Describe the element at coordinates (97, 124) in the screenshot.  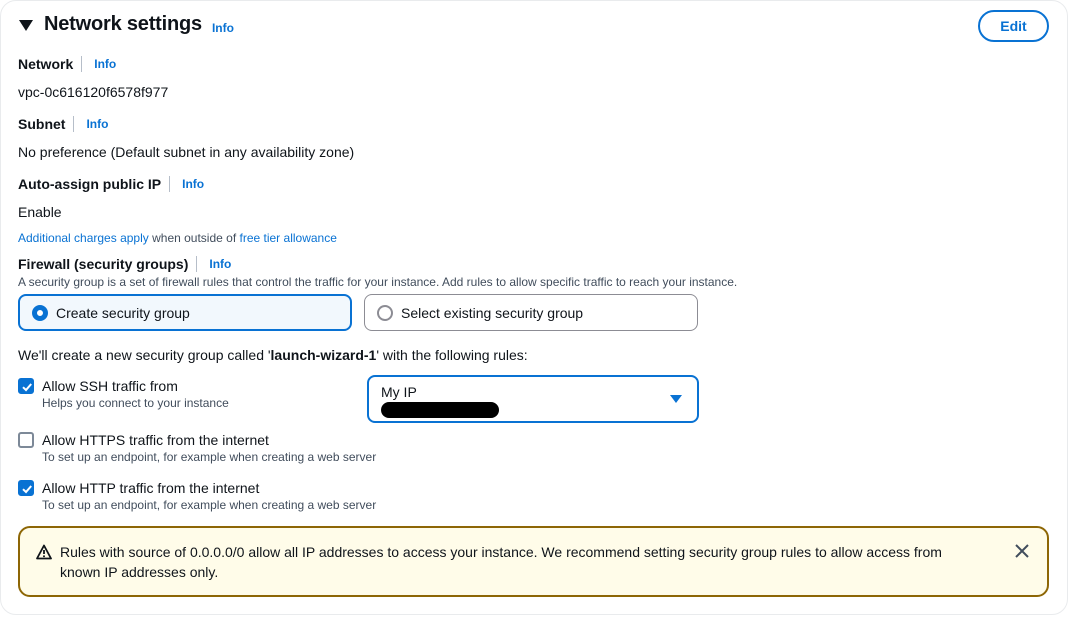
I see `subnet-info-link: Info` at that location.